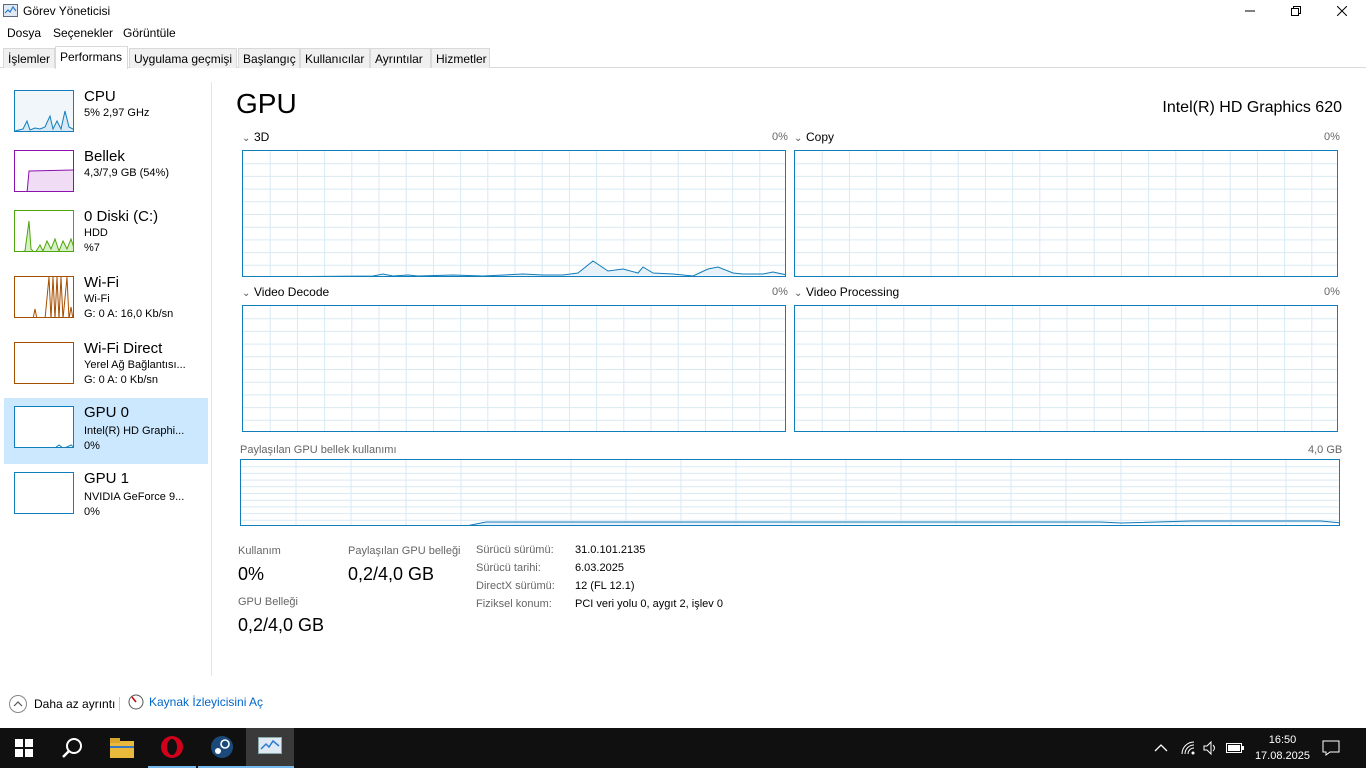 The image size is (1366, 768). Describe the element at coordinates (259, 551) in the screenshot. I see `usage-label: Kullanım` at that location.